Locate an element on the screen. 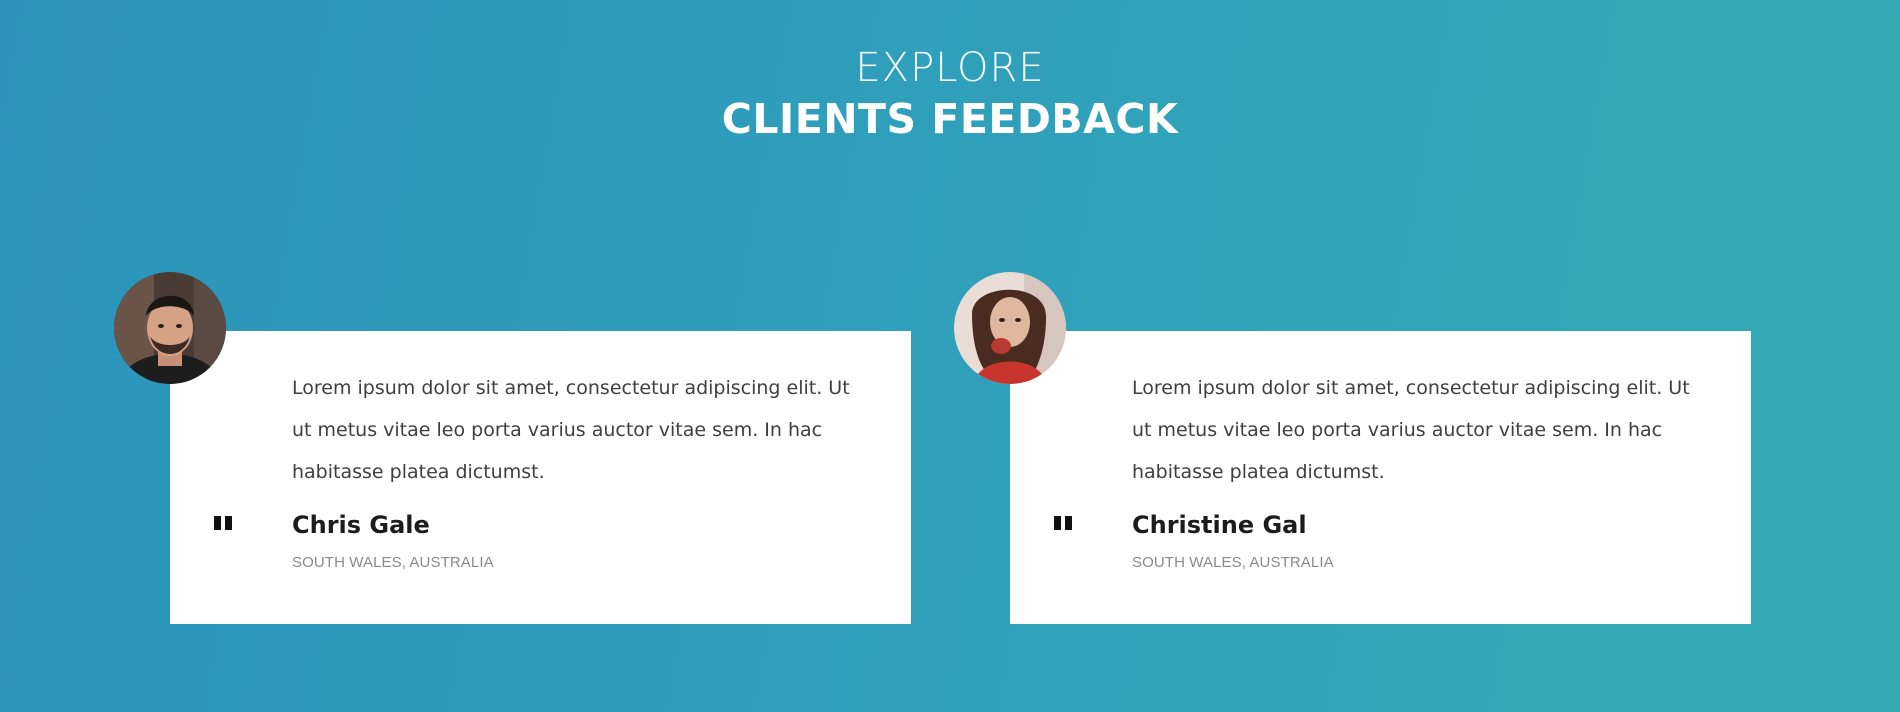 The width and height of the screenshot is (1900, 712). woman-portrait-icon is located at coordinates (1010, 328).